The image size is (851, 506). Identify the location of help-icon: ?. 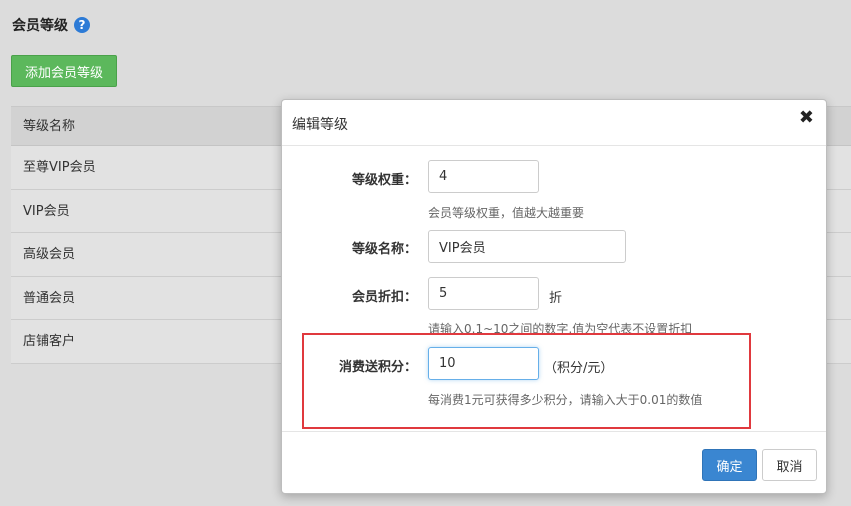
(82, 25).